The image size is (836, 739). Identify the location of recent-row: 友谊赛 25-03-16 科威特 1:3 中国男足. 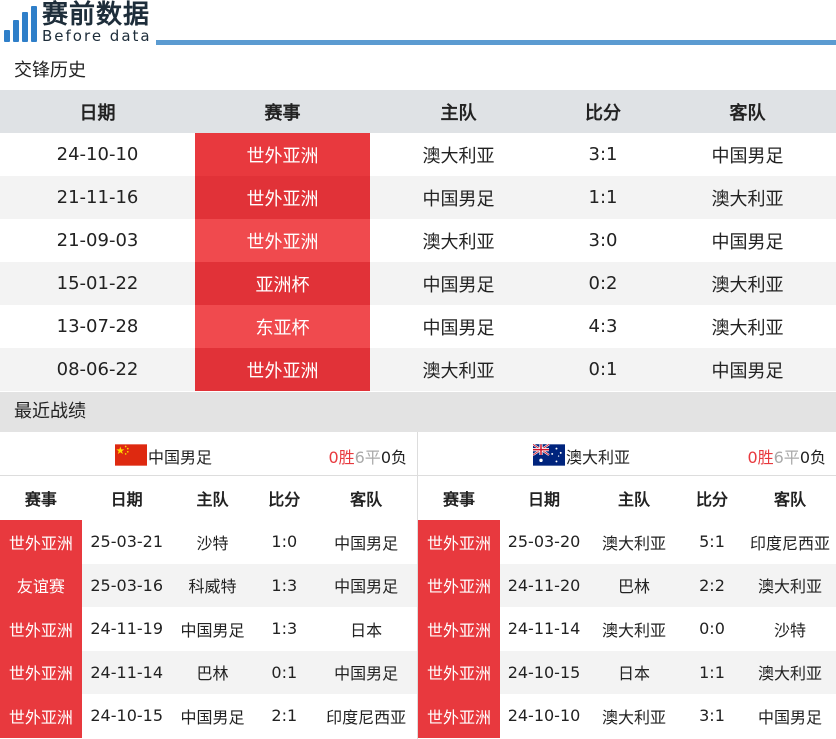
(208, 585).